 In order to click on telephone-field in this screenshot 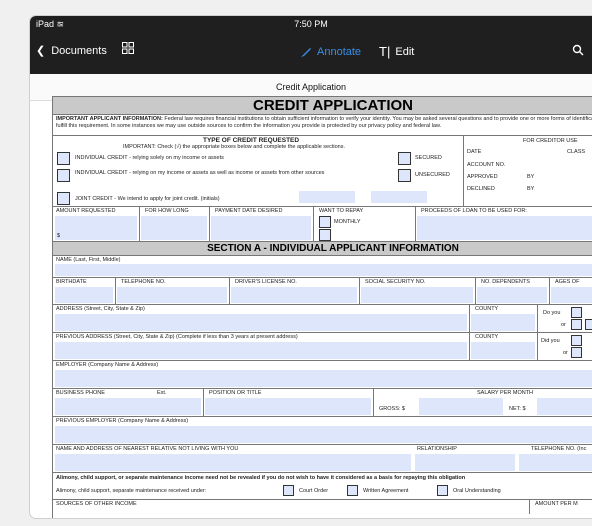, I will do `click(172, 295)`.